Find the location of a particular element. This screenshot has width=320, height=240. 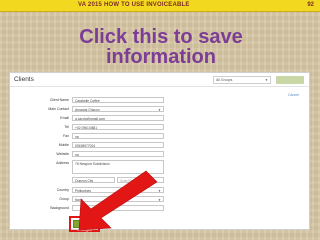

website-field: na is located at coordinates (118, 154).